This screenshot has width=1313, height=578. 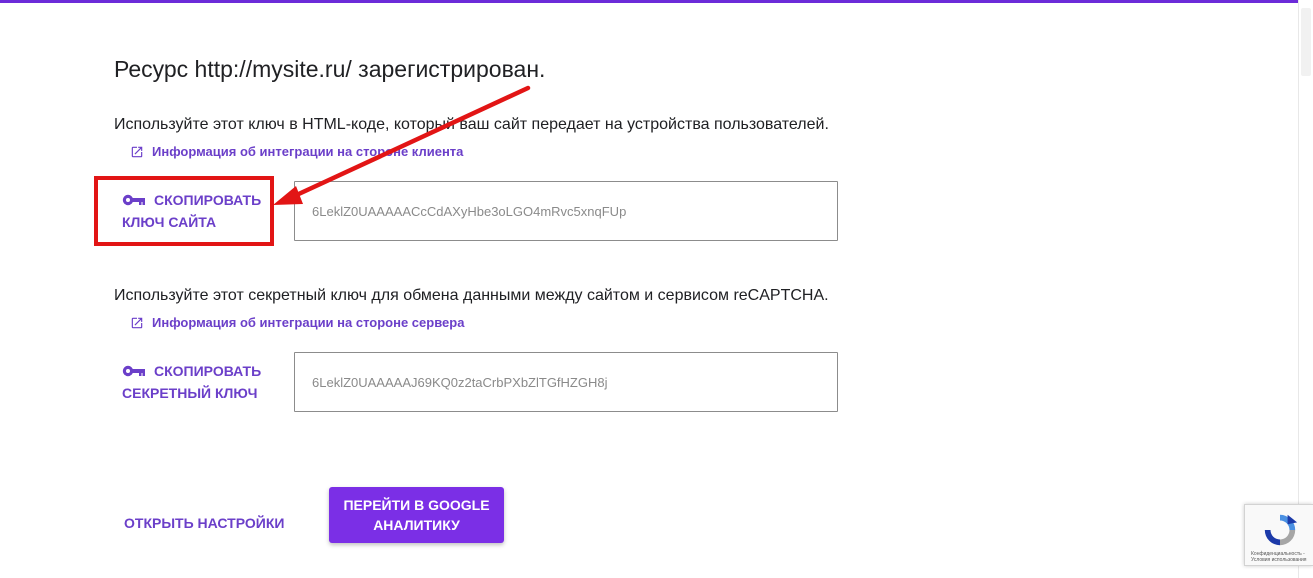 I want to click on secret-key-field: 6LeklZ0UAAAAAJ69KQ0z2taCrbPXbZlTGfHZGH8j, so click(x=566, y=382).